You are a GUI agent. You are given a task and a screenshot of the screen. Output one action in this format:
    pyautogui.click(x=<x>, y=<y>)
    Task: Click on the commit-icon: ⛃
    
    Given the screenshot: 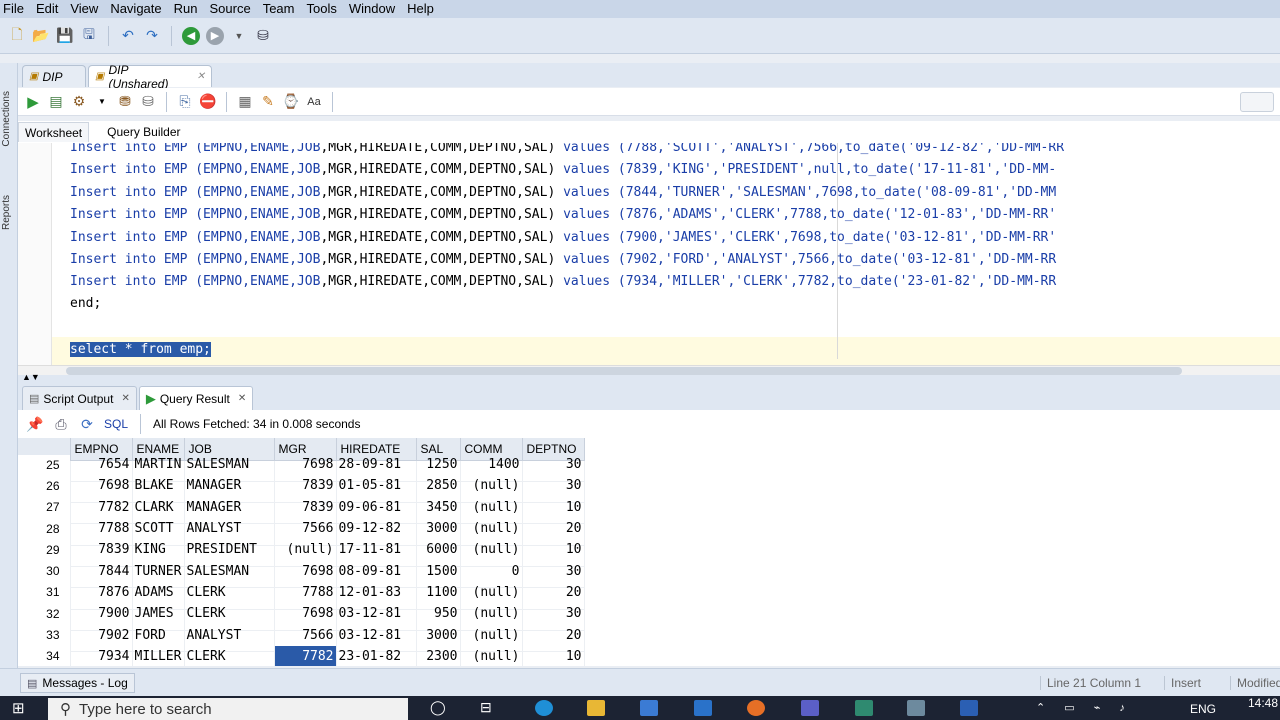 What is the action you would take?
    pyautogui.click(x=125, y=102)
    